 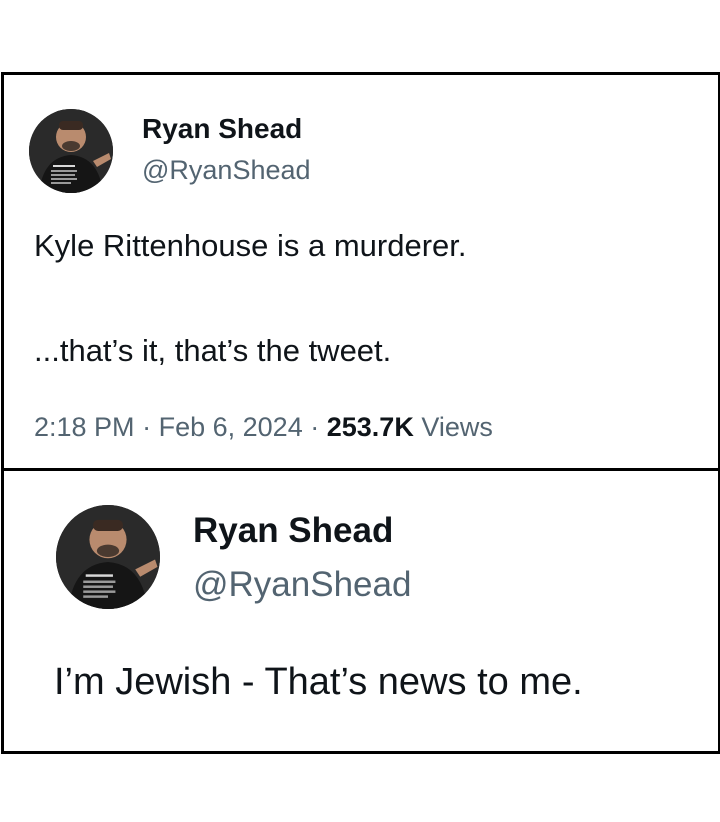 I want to click on tweet-date: Feb 6, 2024, so click(x=231, y=427).